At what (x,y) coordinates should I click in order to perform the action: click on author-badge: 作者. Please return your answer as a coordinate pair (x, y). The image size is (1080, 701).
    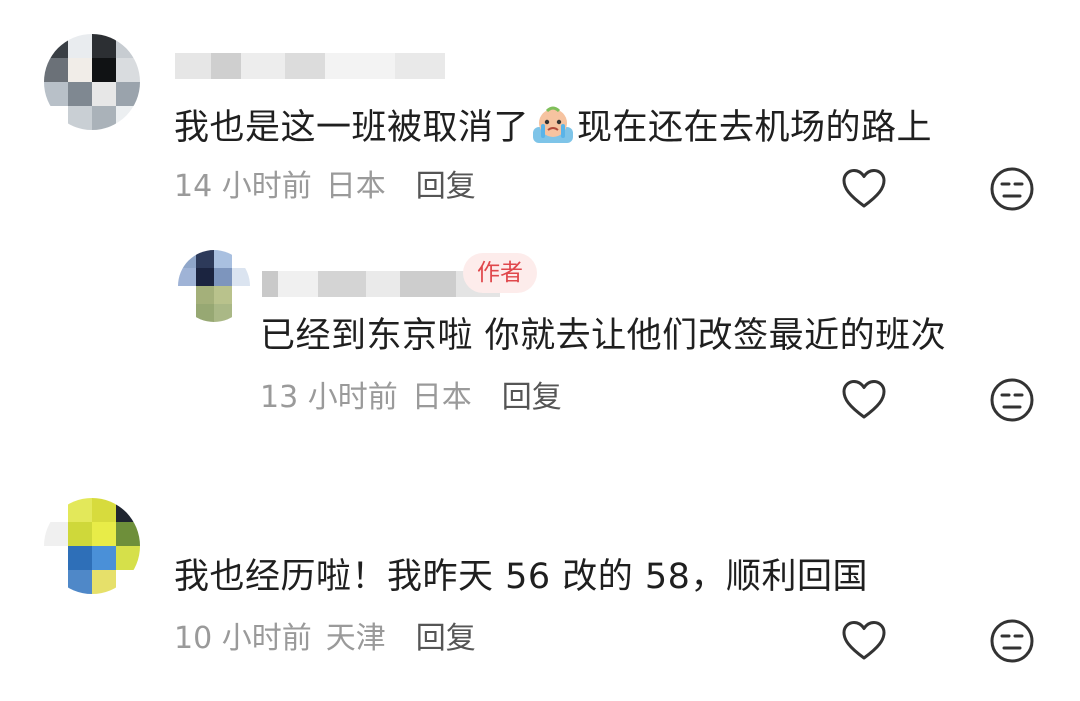
    Looking at the image, I should click on (500, 273).